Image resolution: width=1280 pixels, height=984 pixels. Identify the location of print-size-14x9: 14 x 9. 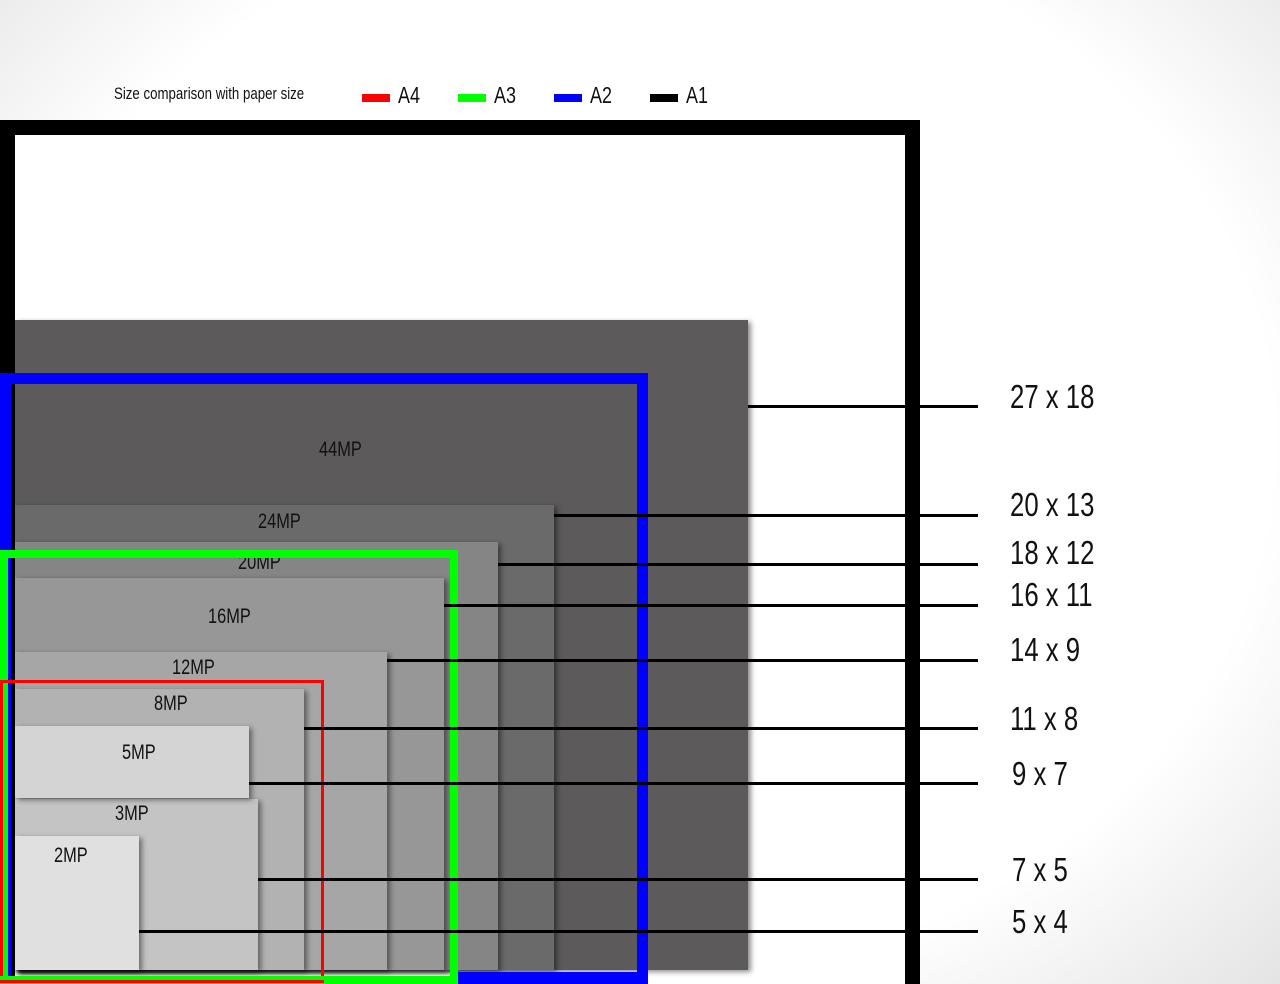
(1045, 649).